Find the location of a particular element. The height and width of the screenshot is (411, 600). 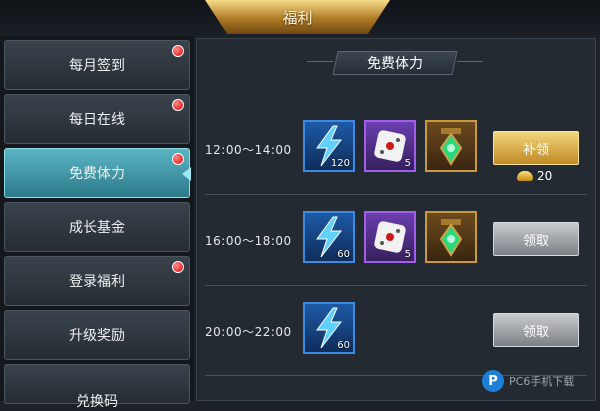

sidebar-item-label: 每日在线 is located at coordinates (97, 120).